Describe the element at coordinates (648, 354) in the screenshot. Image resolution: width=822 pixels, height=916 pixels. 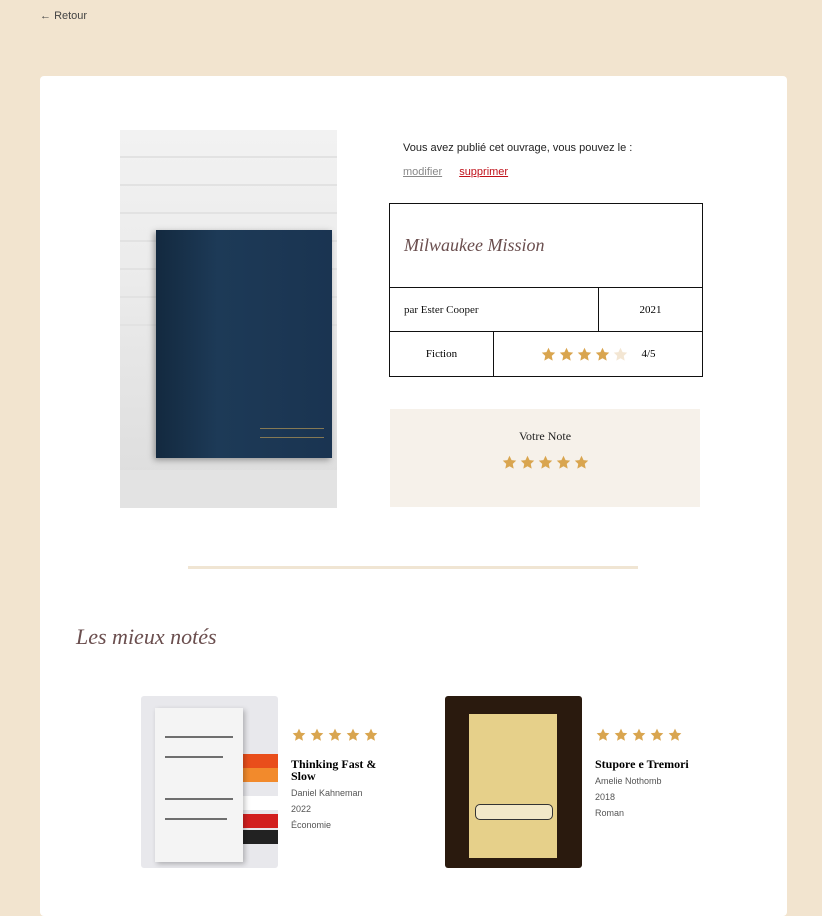
I see `book-rating-text: 4/5` at that location.